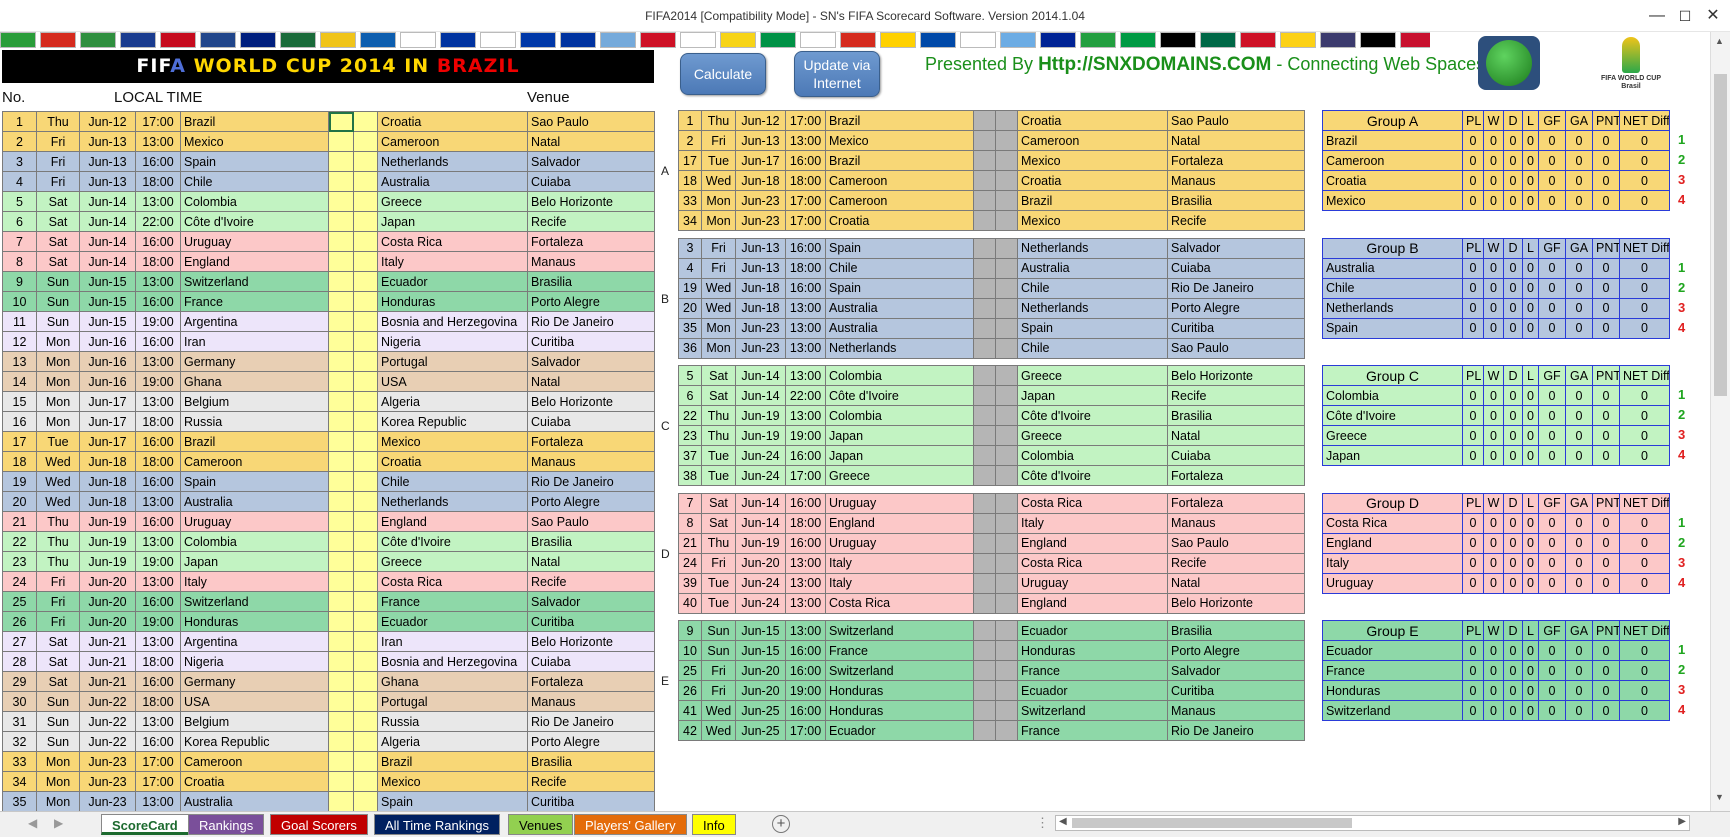  I want to click on vertical-scrollbar: ▲ ▼, so click(1720, 421).